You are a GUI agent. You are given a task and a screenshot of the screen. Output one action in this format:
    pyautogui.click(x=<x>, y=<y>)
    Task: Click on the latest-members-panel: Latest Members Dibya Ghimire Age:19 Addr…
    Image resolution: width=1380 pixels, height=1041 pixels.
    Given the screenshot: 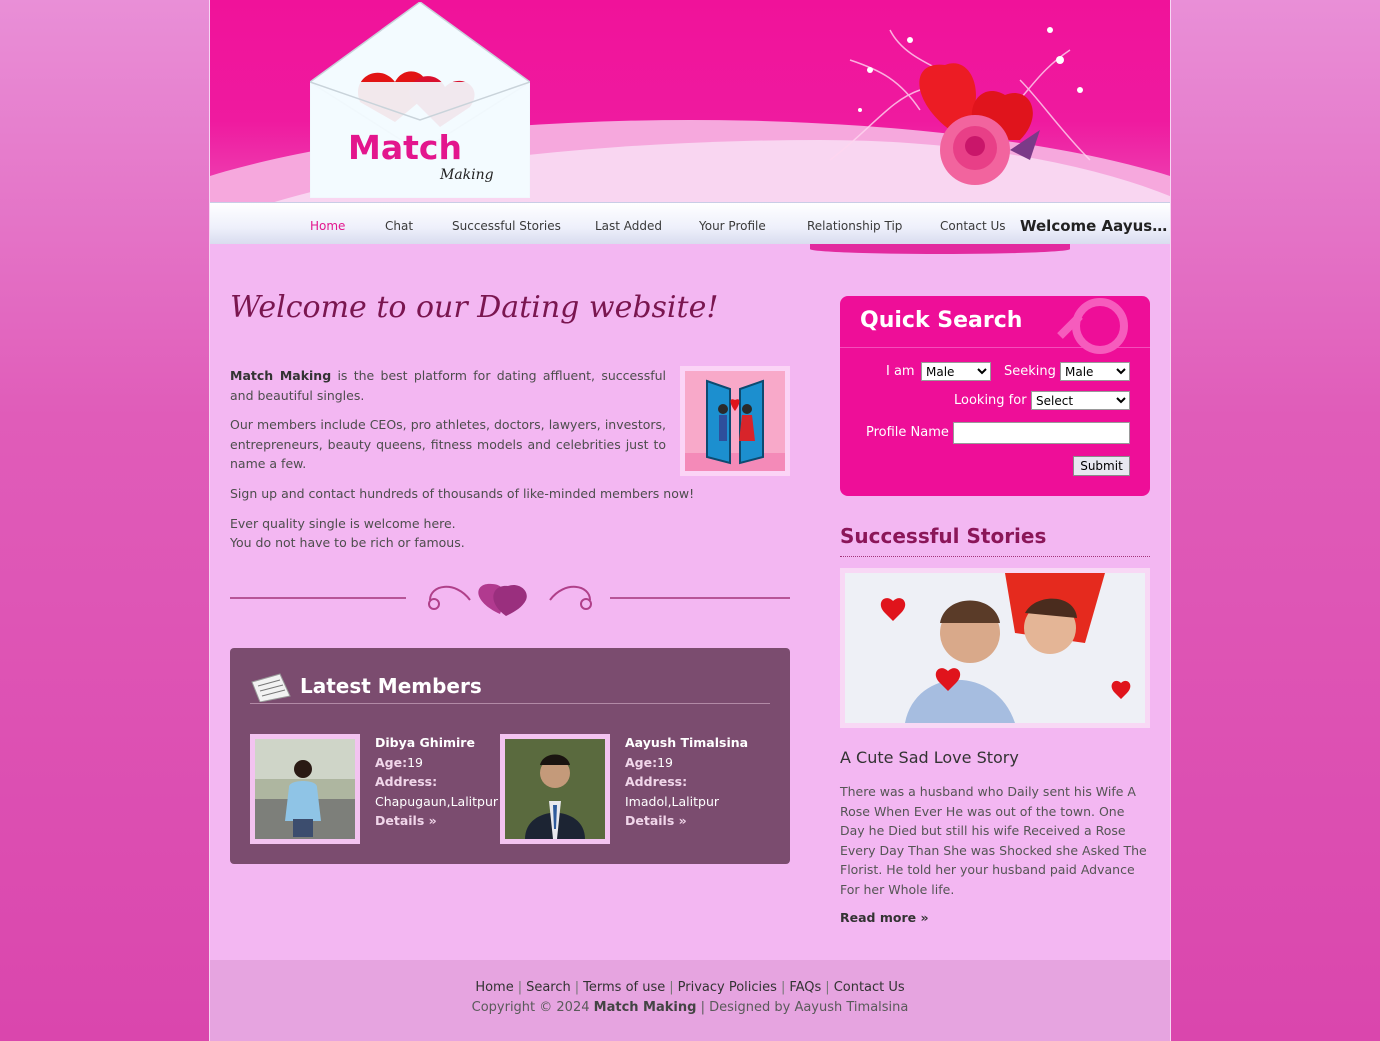 What is the action you would take?
    pyautogui.click(x=510, y=756)
    